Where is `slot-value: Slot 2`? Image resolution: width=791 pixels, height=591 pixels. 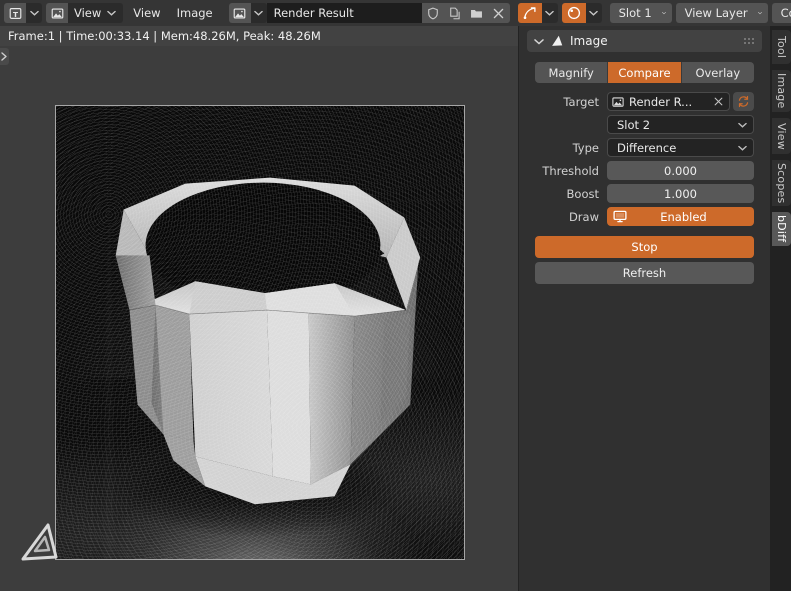 slot-value: Slot 2 is located at coordinates (634, 124).